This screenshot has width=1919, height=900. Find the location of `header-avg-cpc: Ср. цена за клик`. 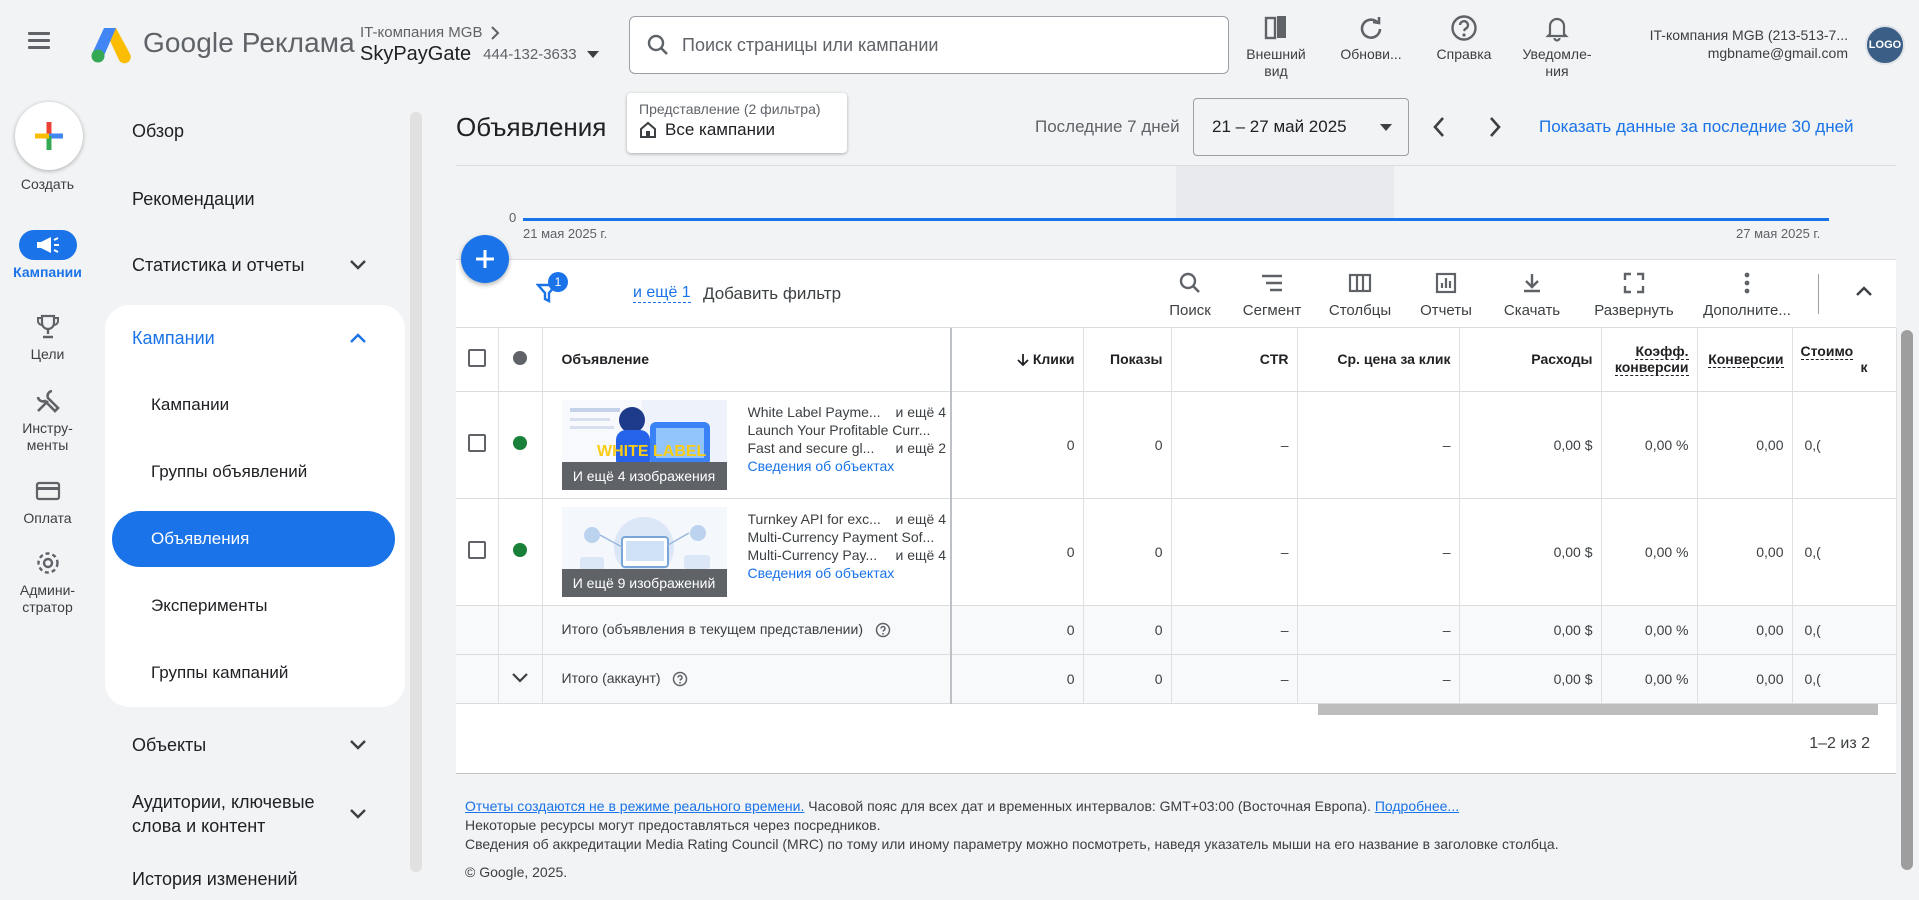

header-avg-cpc: Ср. цена за клик is located at coordinates (1378, 360).